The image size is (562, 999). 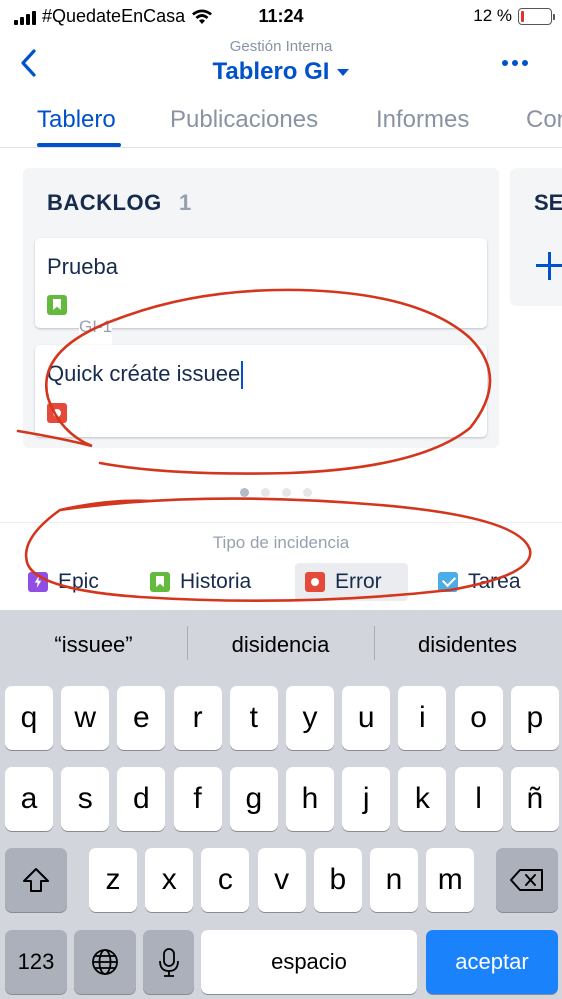 What do you see at coordinates (197, 799) in the screenshot?
I see `key-f: f` at bounding box center [197, 799].